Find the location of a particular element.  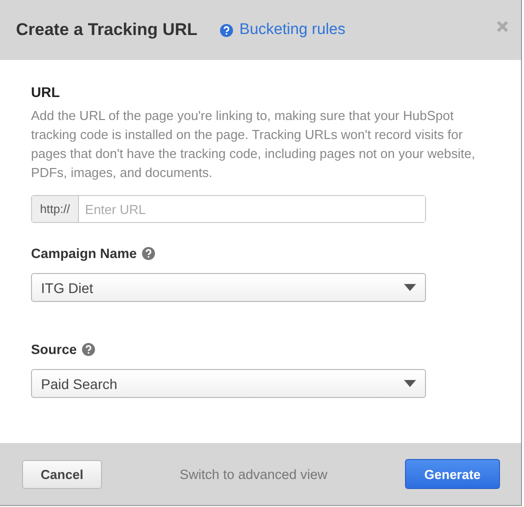

url-input-field: http:// Enter URL is located at coordinates (228, 209).